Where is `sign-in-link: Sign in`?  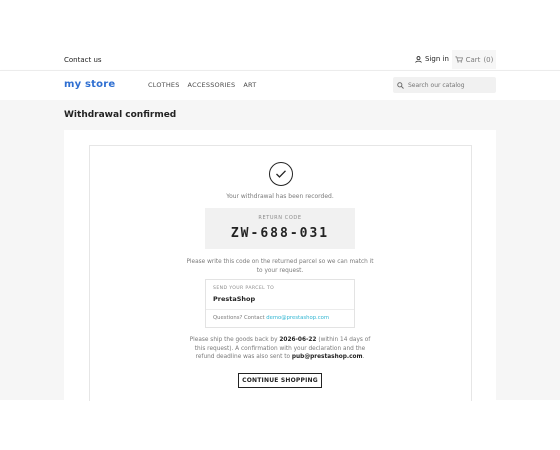
sign-in-link: Sign in is located at coordinates (432, 59).